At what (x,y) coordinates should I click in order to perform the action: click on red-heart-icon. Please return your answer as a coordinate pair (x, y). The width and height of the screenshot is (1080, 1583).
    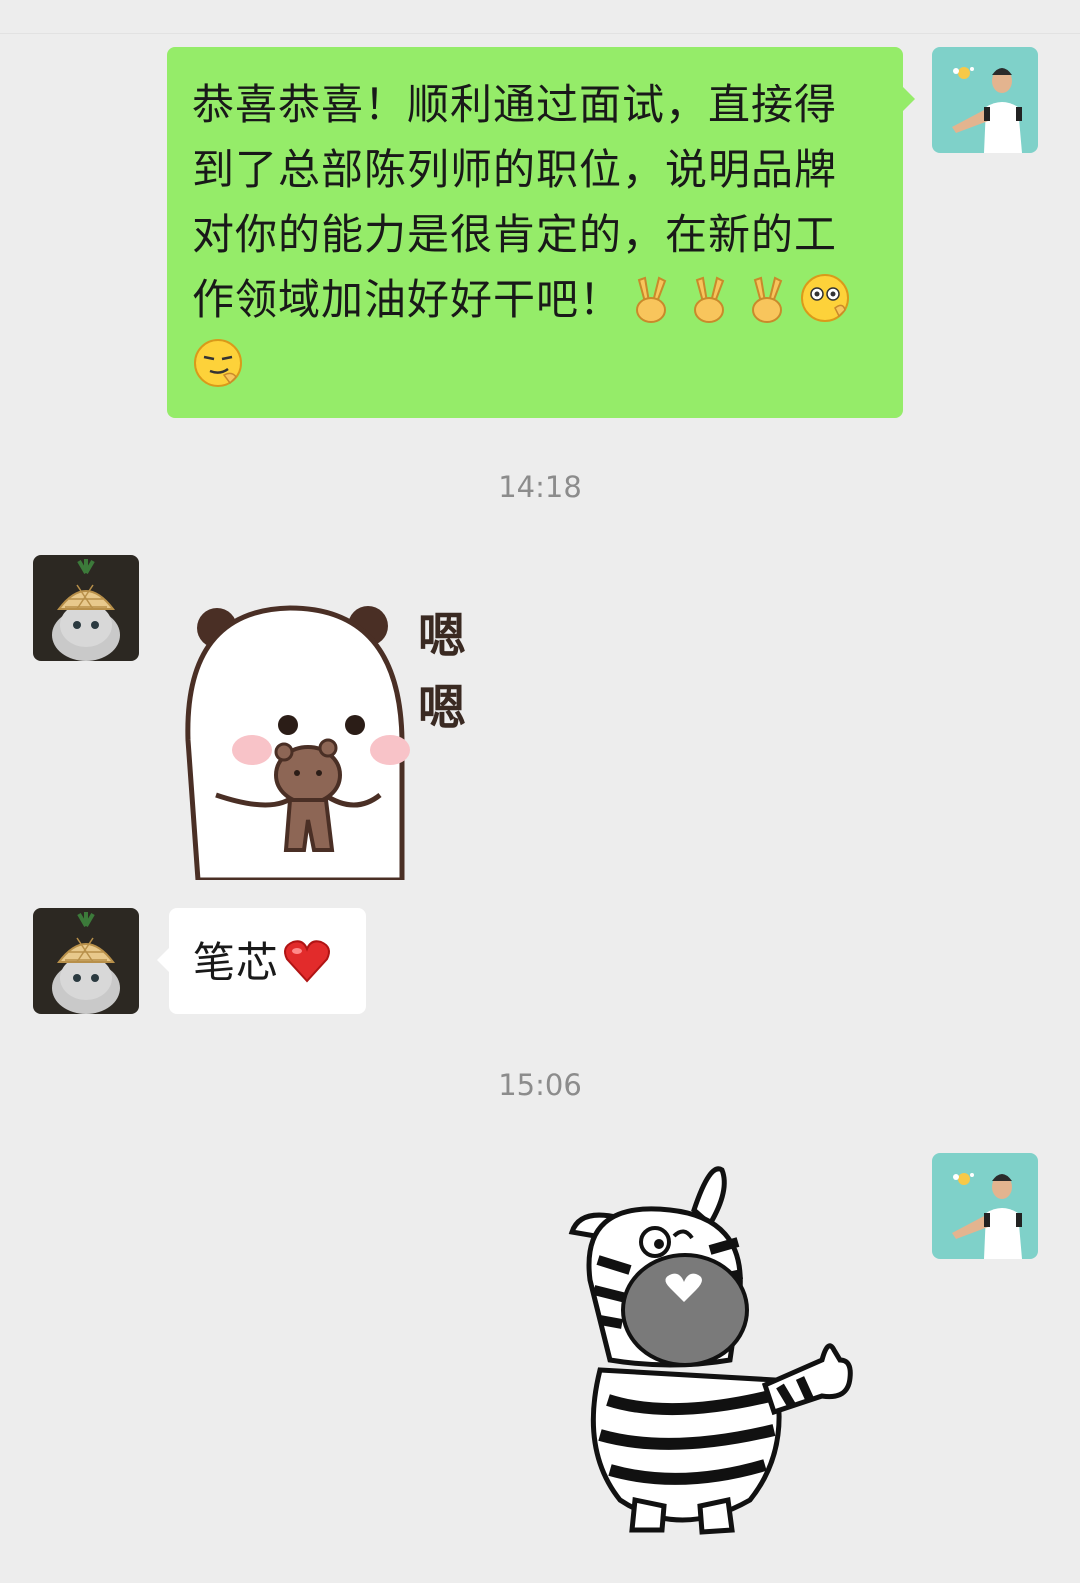
    Looking at the image, I should click on (307, 961).